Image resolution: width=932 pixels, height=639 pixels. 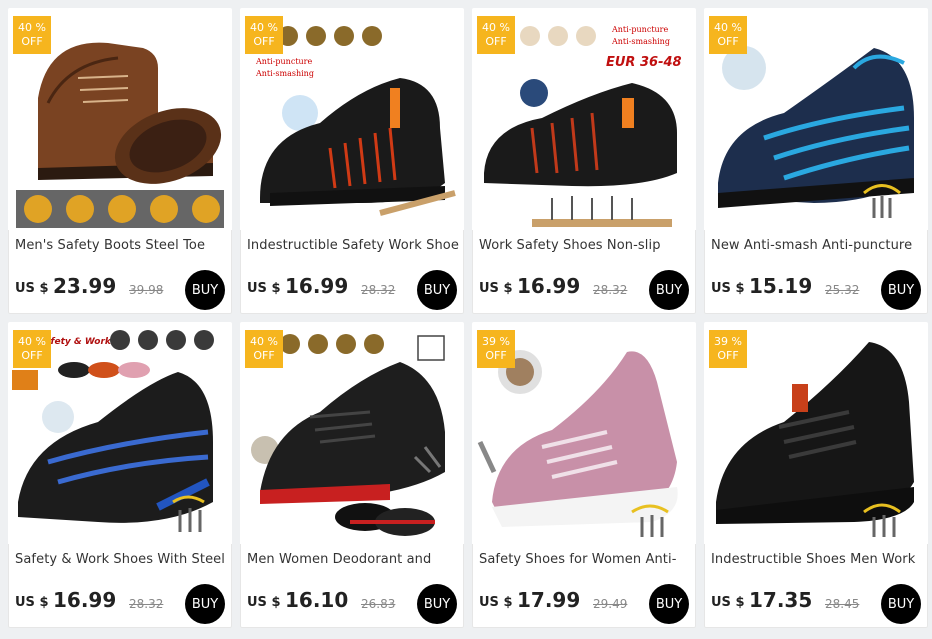 What do you see at coordinates (121, 559) in the screenshot?
I see `product-title: Safety & Work Shoes With Steel` at bounding box center [121, 559].